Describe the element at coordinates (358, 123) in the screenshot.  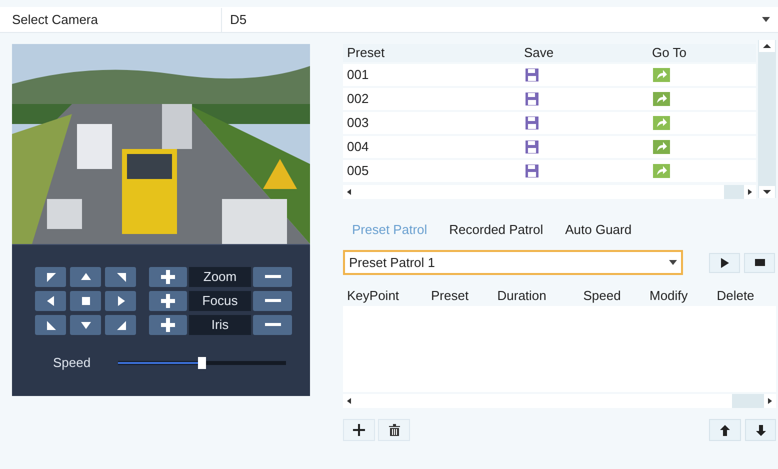
I see `table-cell-text: 003` at that location.